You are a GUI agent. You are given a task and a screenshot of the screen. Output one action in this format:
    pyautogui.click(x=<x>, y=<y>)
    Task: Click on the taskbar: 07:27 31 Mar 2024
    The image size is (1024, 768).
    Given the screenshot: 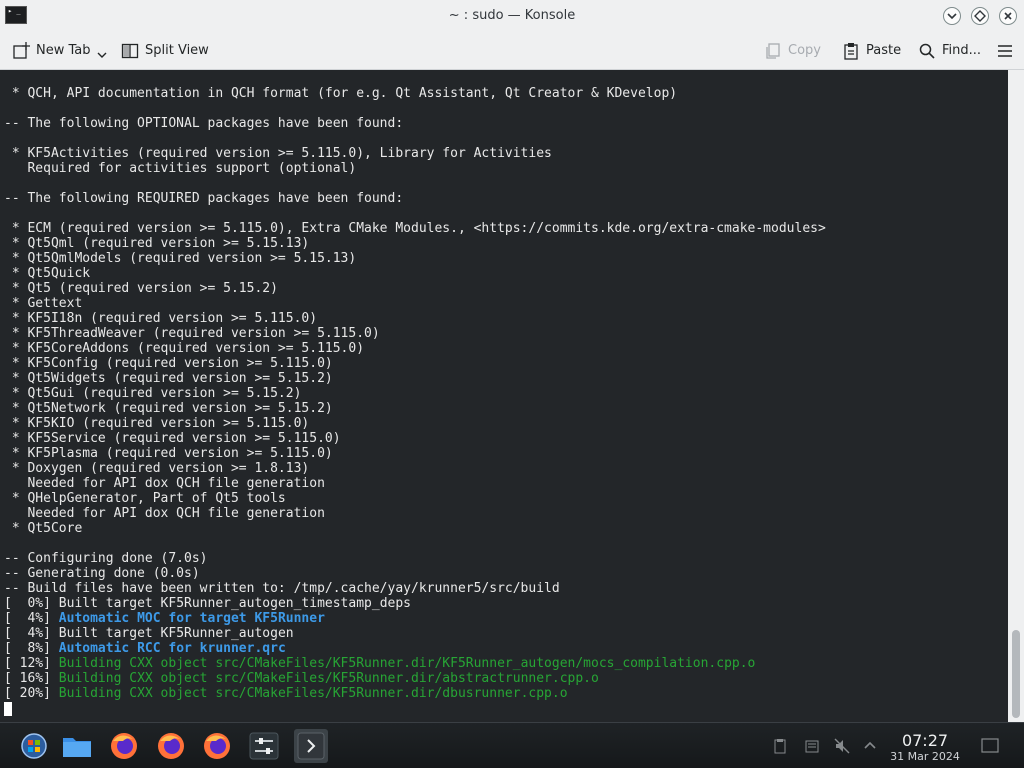 What is the action you would take?
    pyautogui.click(x=512, y=745)
    